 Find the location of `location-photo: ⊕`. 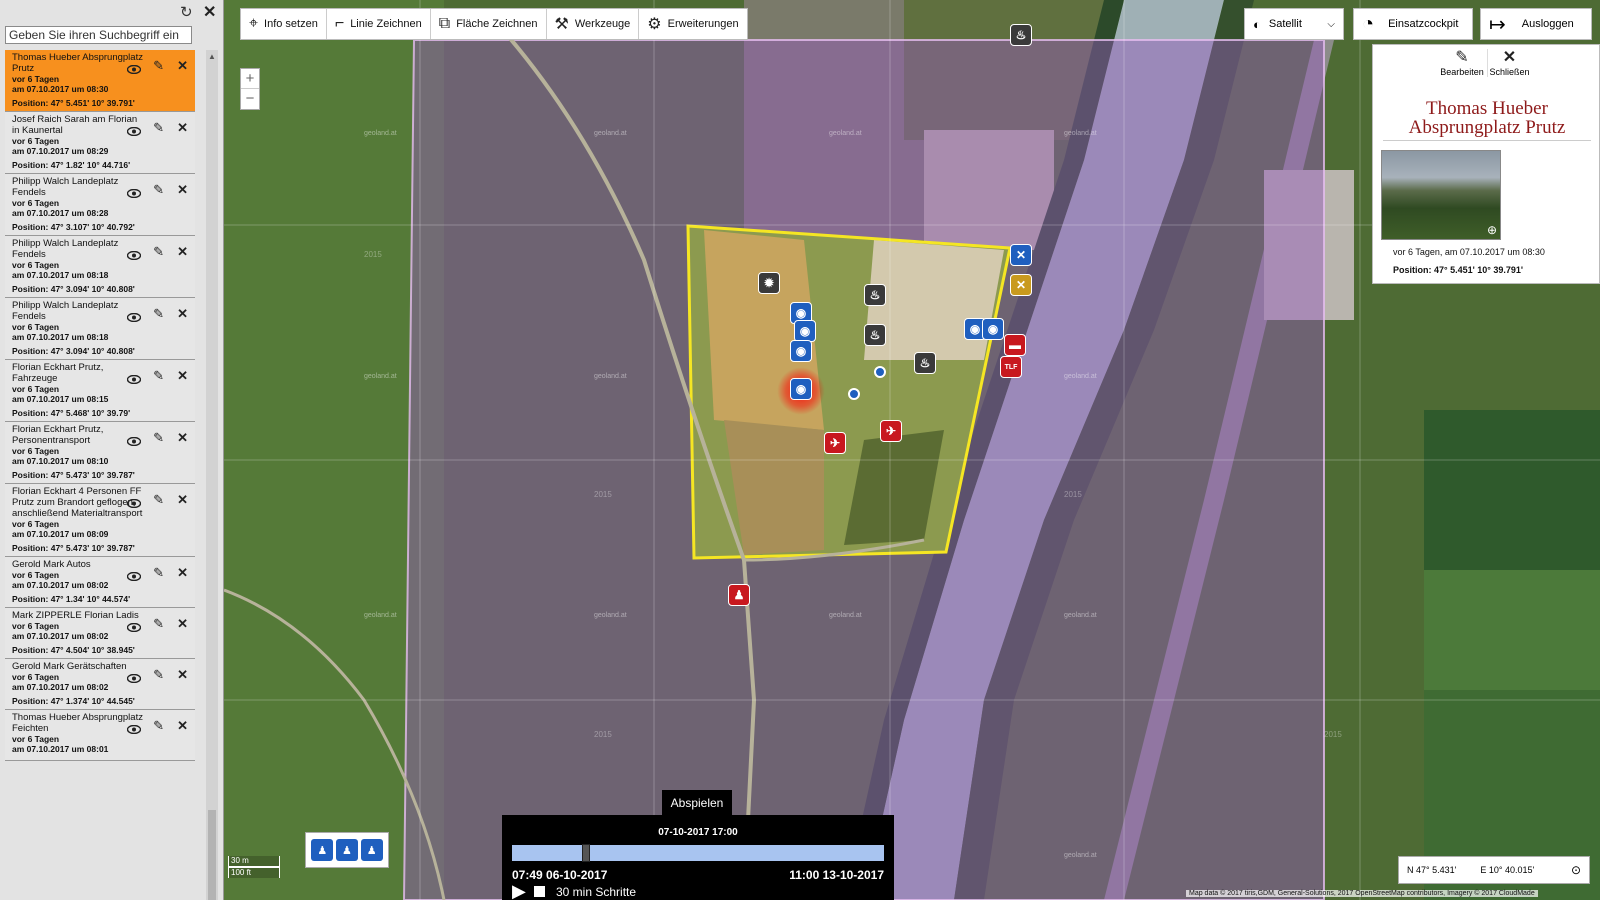

location-photo: ⊕ is located at coordinates (1441, 195).